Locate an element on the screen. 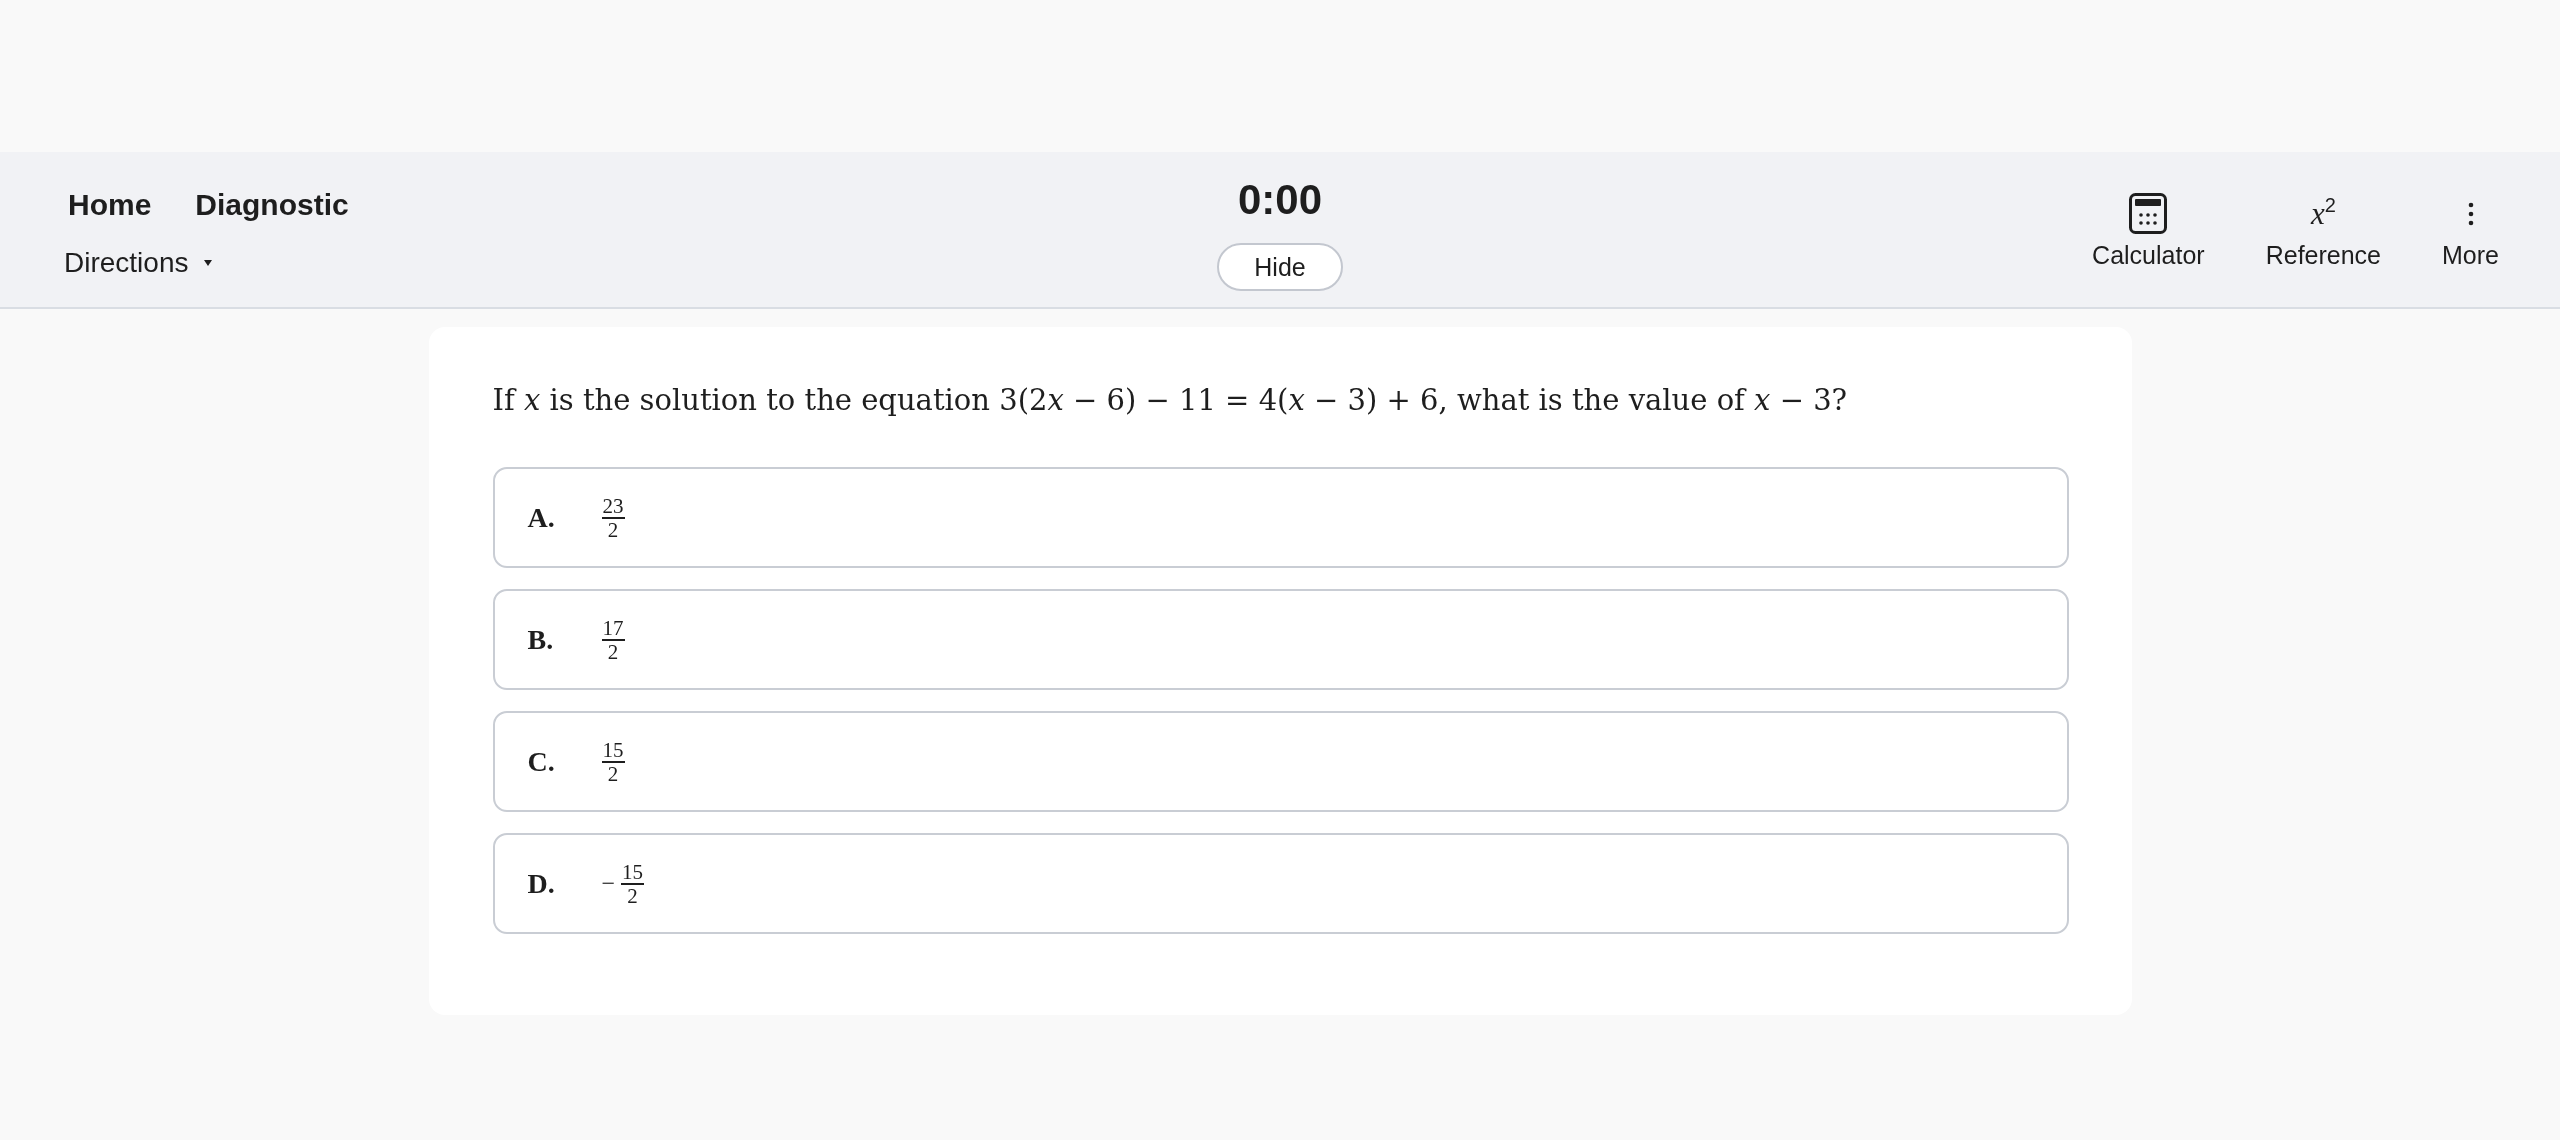 The image size is (2560, 1140). timer-text: 0:00 is located at coordinates (1280, 200).